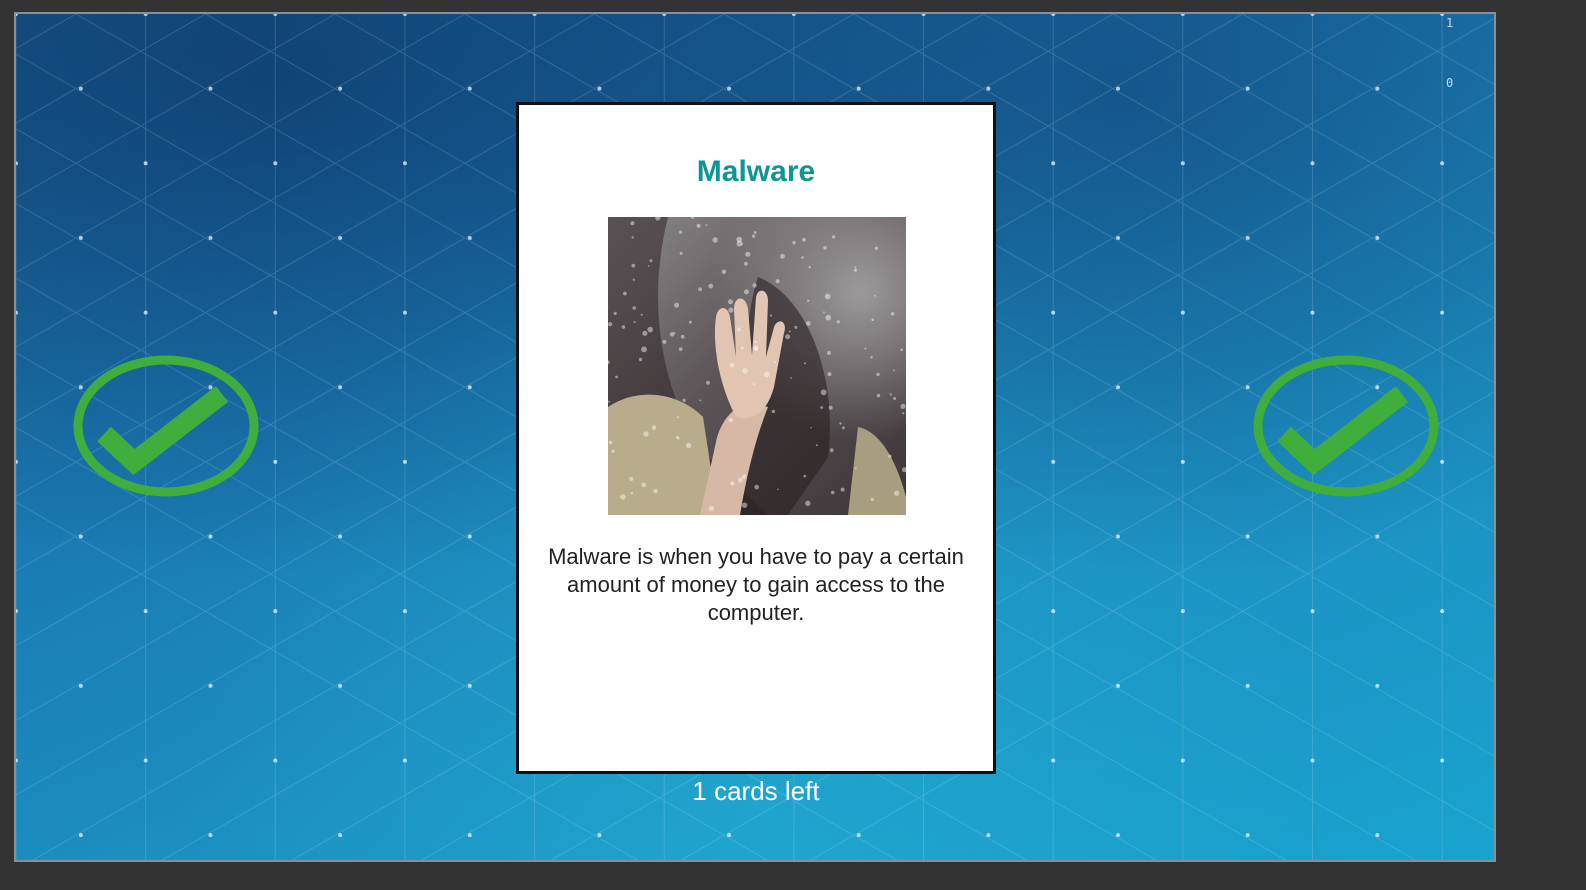 The image size is (1586, 890). I want to click on card-title: Malware, so click(756, 171).